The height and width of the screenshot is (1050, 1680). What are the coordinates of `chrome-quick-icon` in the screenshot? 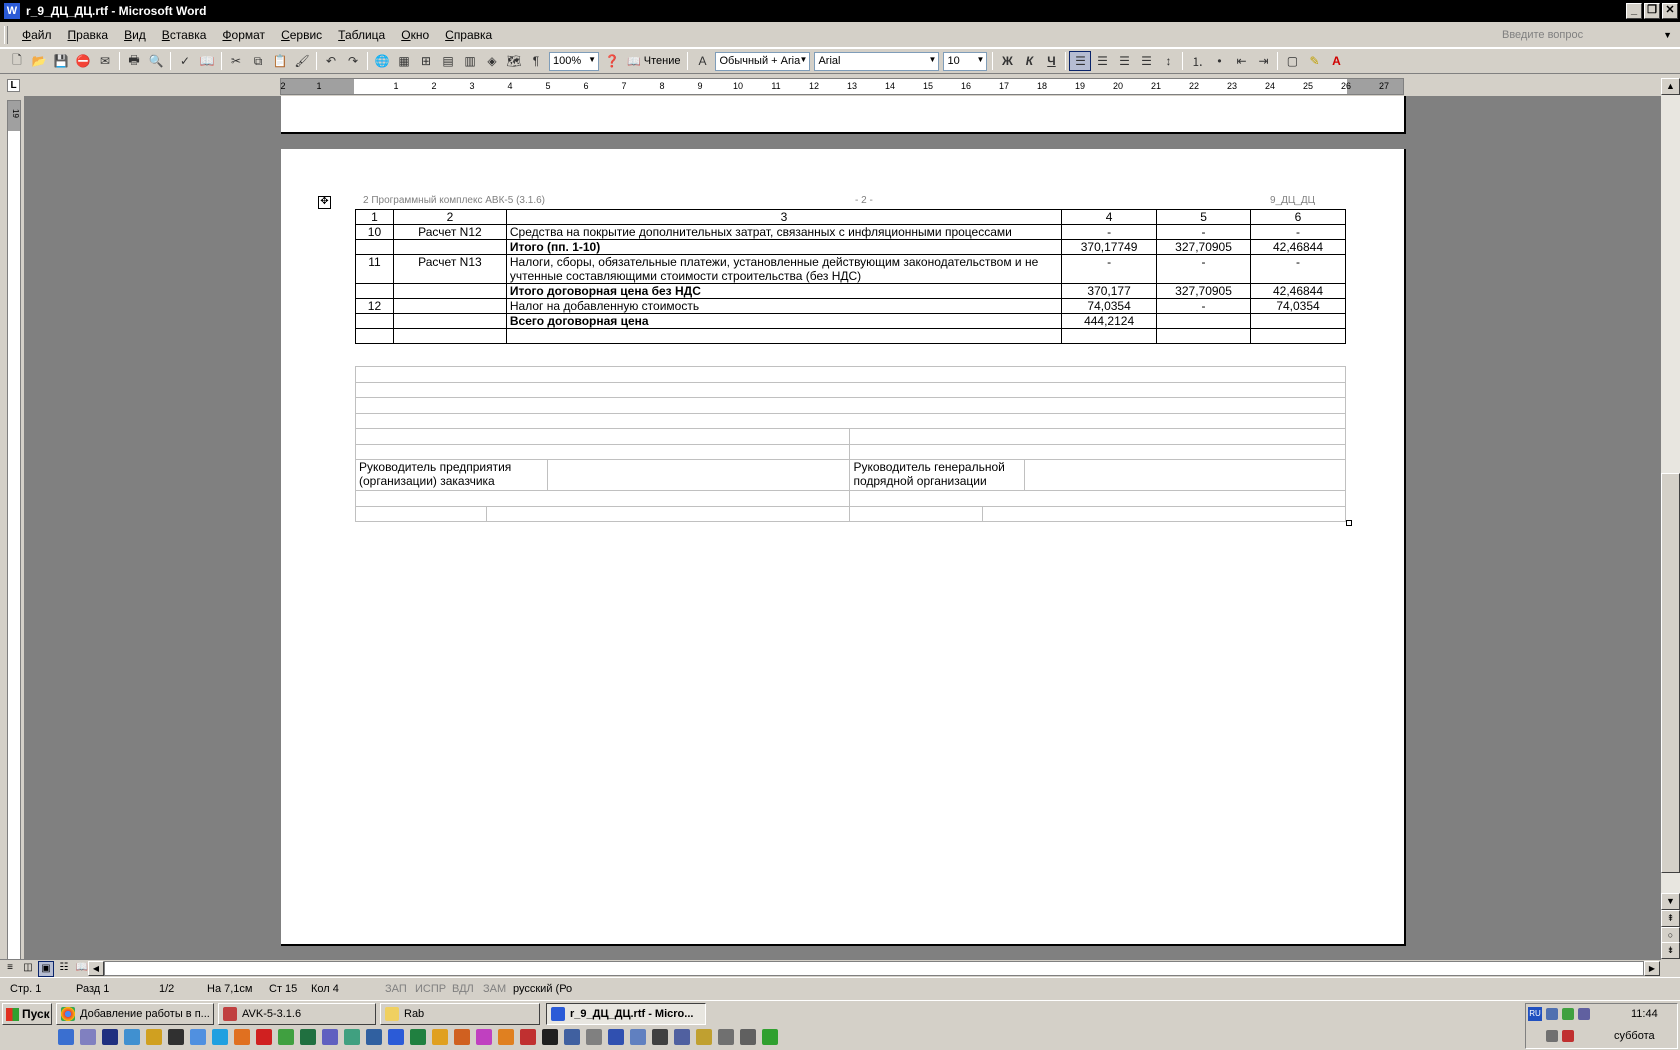 It's located at (286, 1037).